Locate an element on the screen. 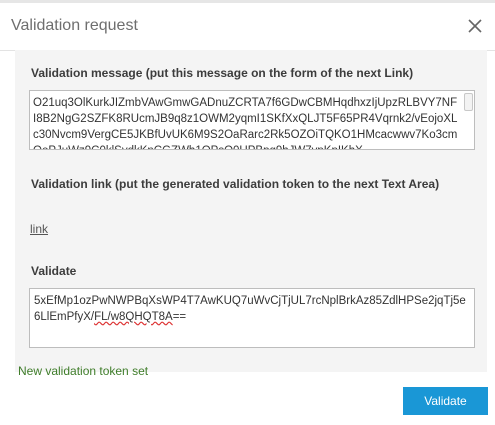  textarea-scrollbar is located at coordinates (468, 102).